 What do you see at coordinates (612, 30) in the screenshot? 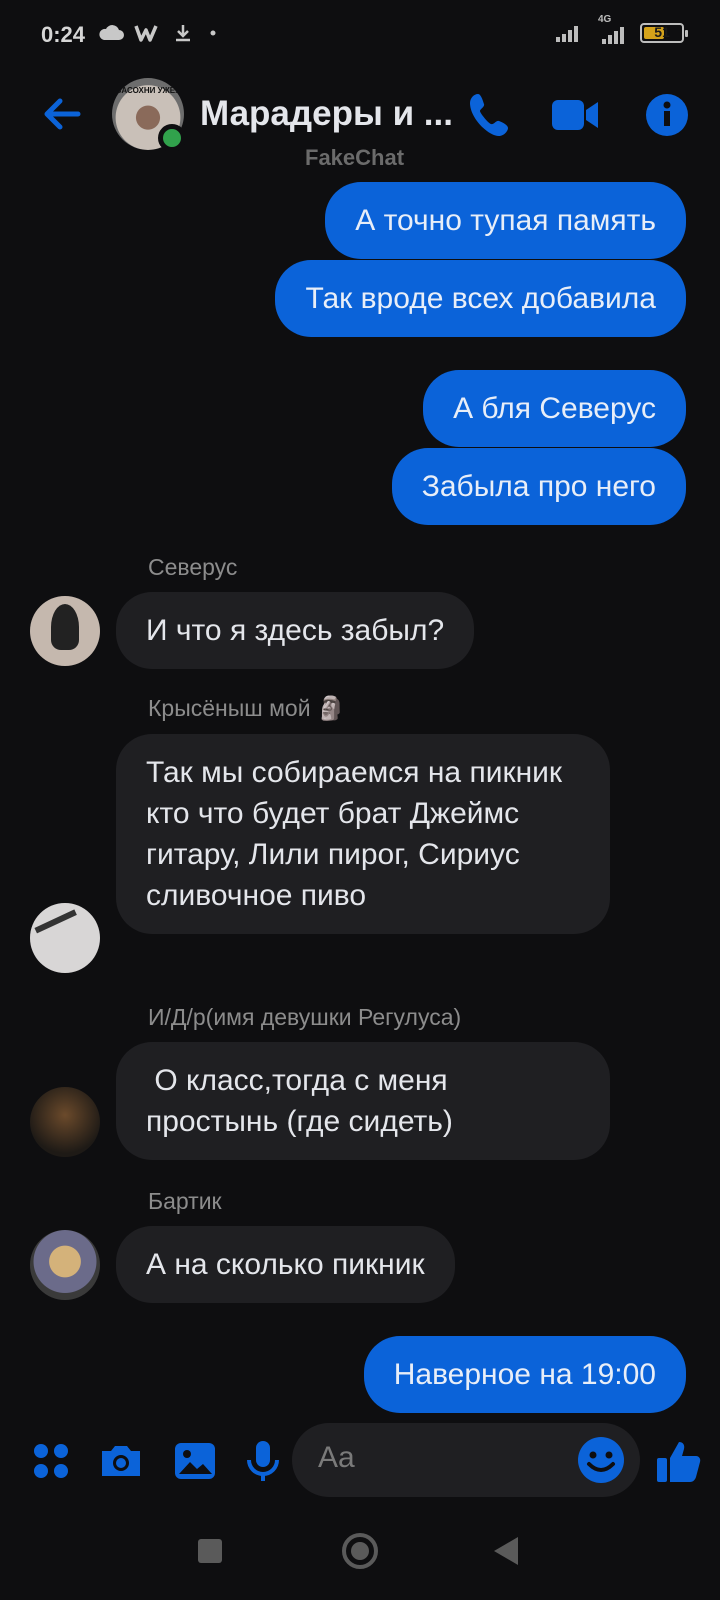
I see `signal-4g-icon: 4G` at bounding box center [612, 30].